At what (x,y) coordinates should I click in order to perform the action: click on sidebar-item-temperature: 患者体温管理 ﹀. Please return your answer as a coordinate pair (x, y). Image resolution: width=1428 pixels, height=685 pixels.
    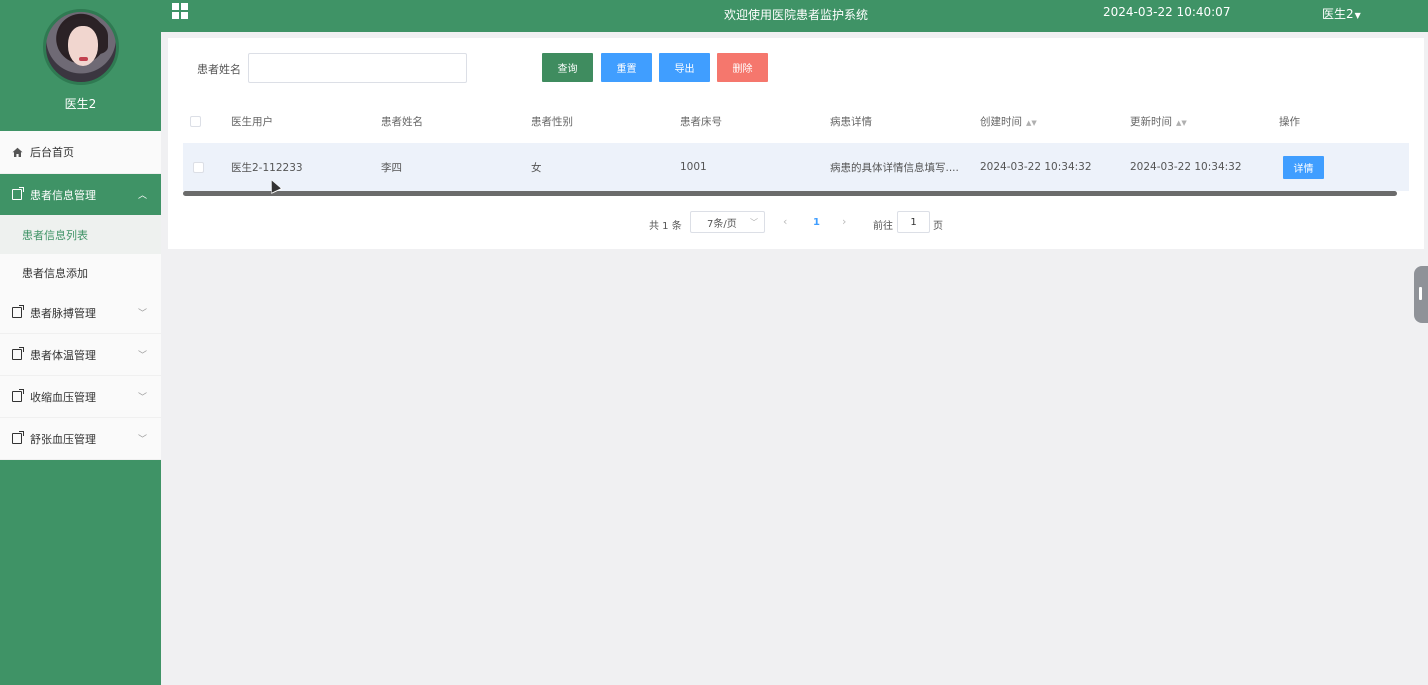
    Looking at the image, I should click on (80, 355).